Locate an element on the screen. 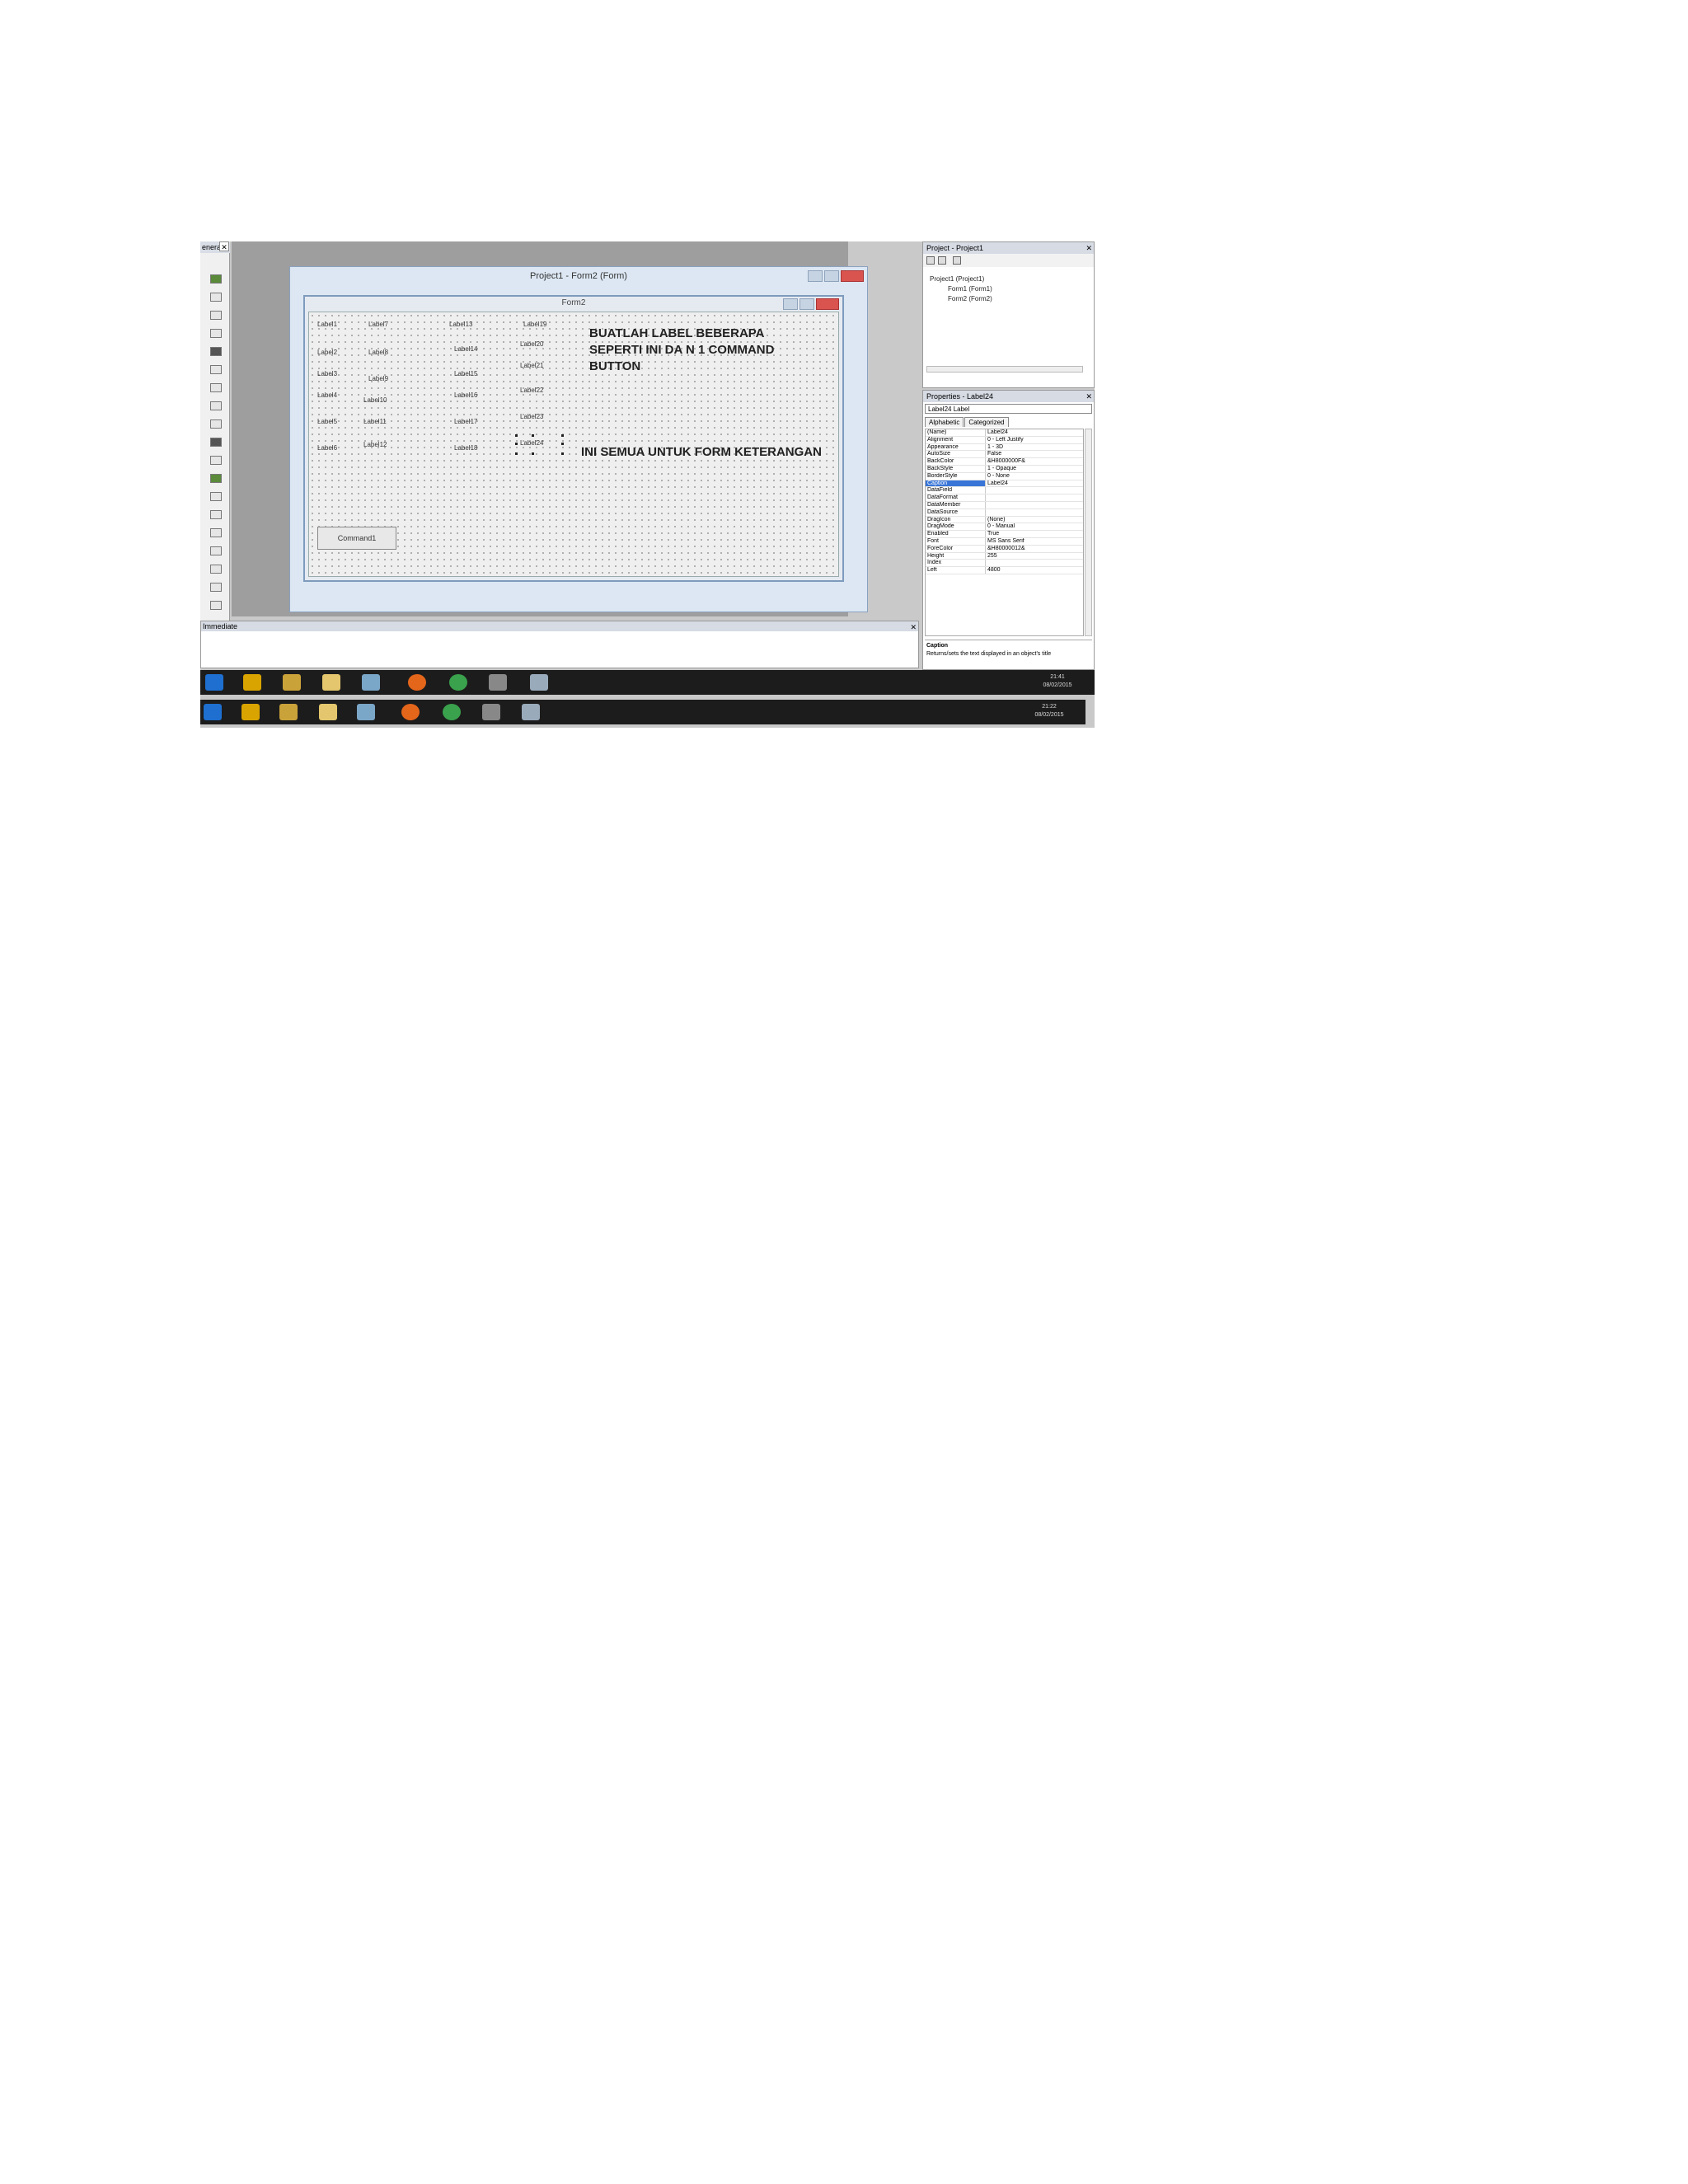  property-row: DragIcon (None) is located at coordinates (1005, 520).